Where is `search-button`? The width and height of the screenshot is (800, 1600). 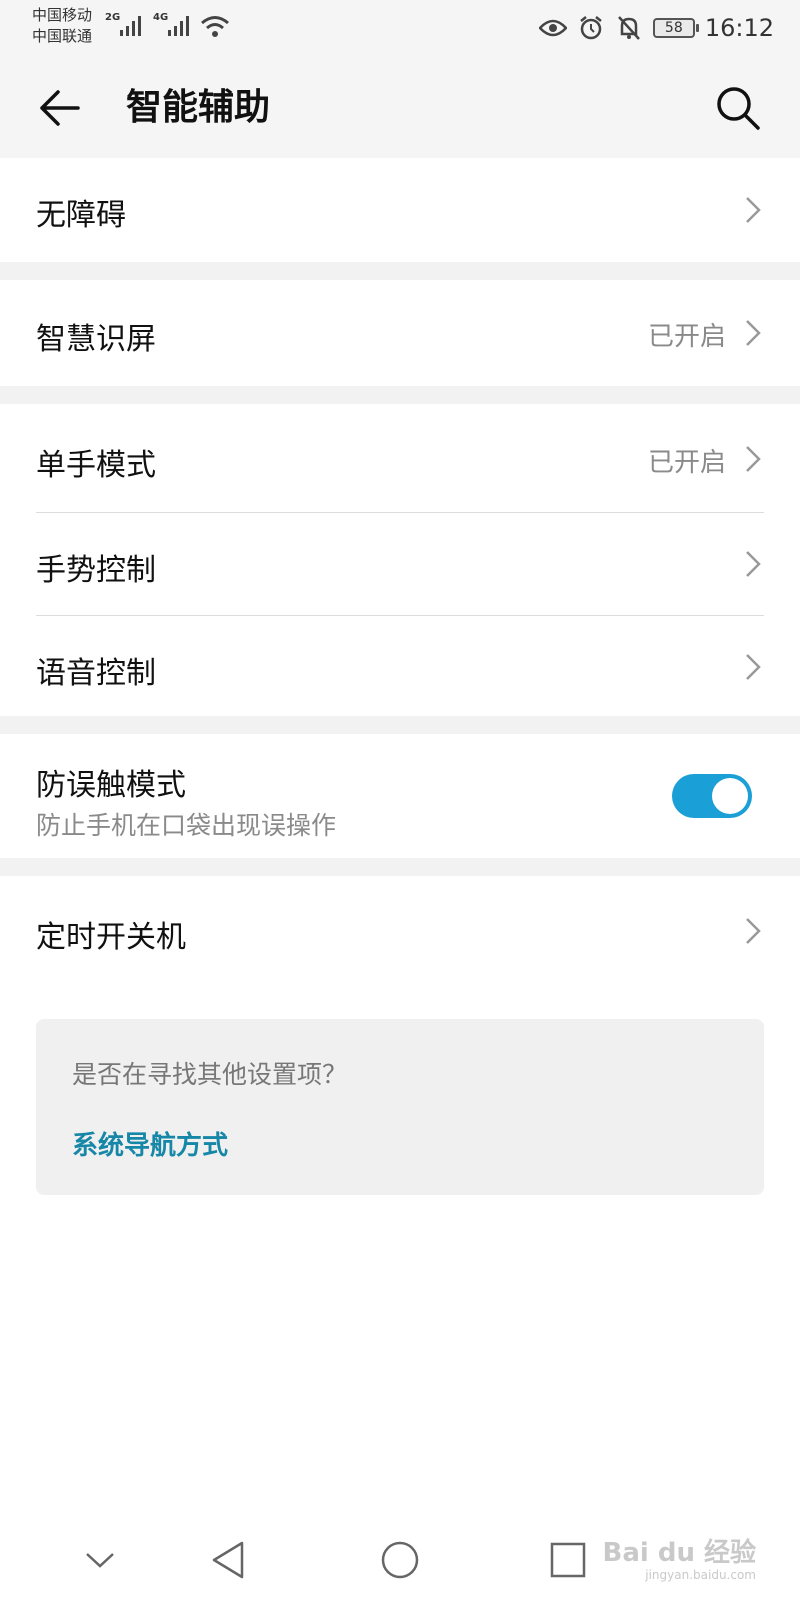 search-button is located at coordinates (738, 108).